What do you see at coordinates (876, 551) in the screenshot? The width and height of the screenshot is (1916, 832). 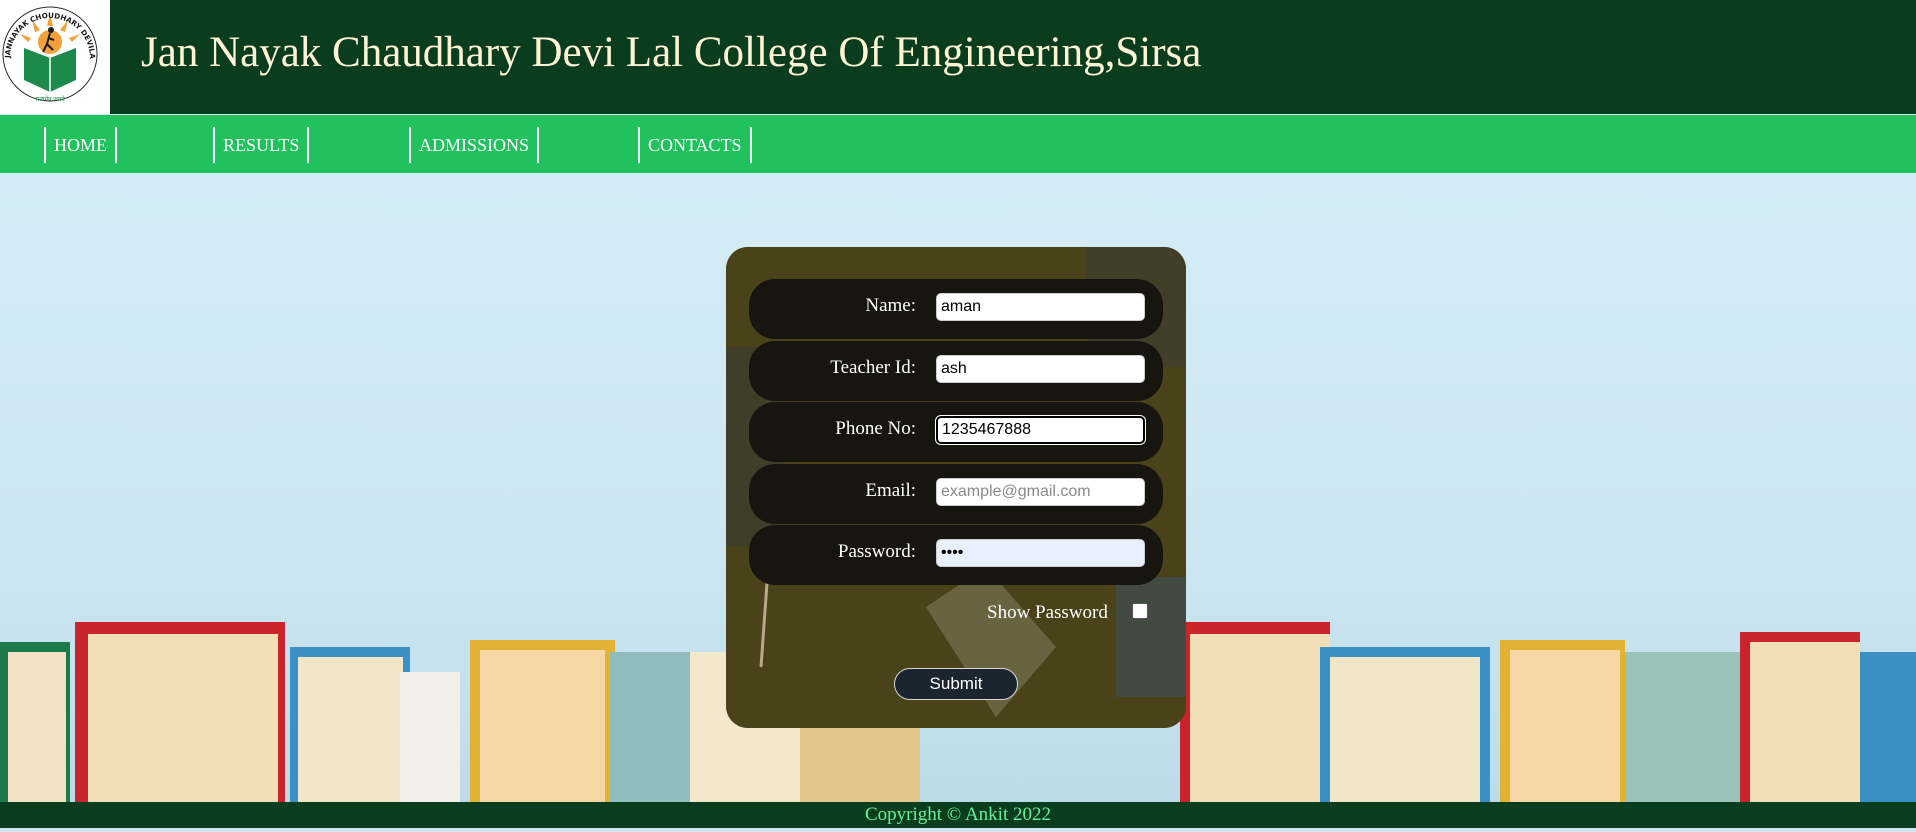 I see `password-label: Password:` at bounding box center [876, 551].